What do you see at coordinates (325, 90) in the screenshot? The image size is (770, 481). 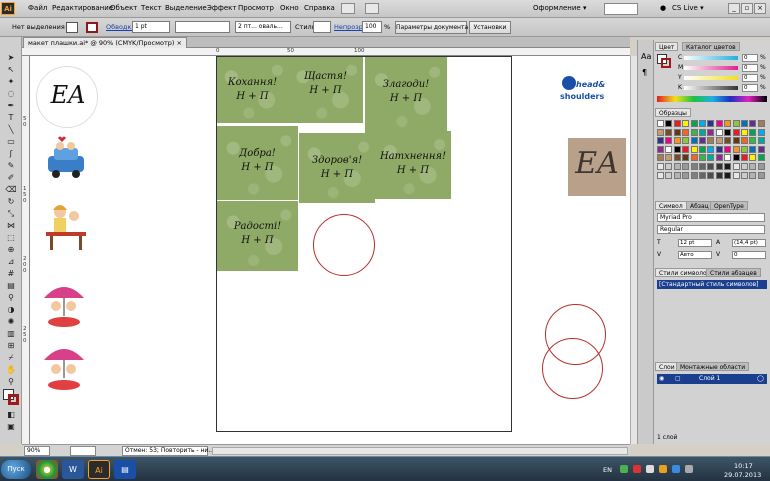 I see `card-happiness: Щастя! Н + П` at bounding box center [325, 90].